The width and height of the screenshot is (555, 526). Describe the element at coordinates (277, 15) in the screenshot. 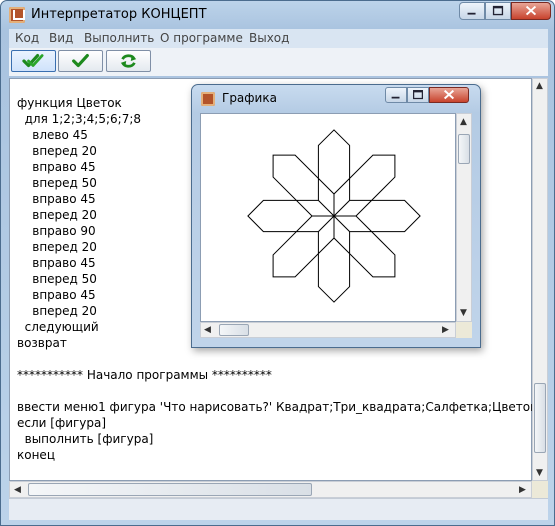

I see `title-bar: Интерпретатор КОНЦЕПТ` at that location.